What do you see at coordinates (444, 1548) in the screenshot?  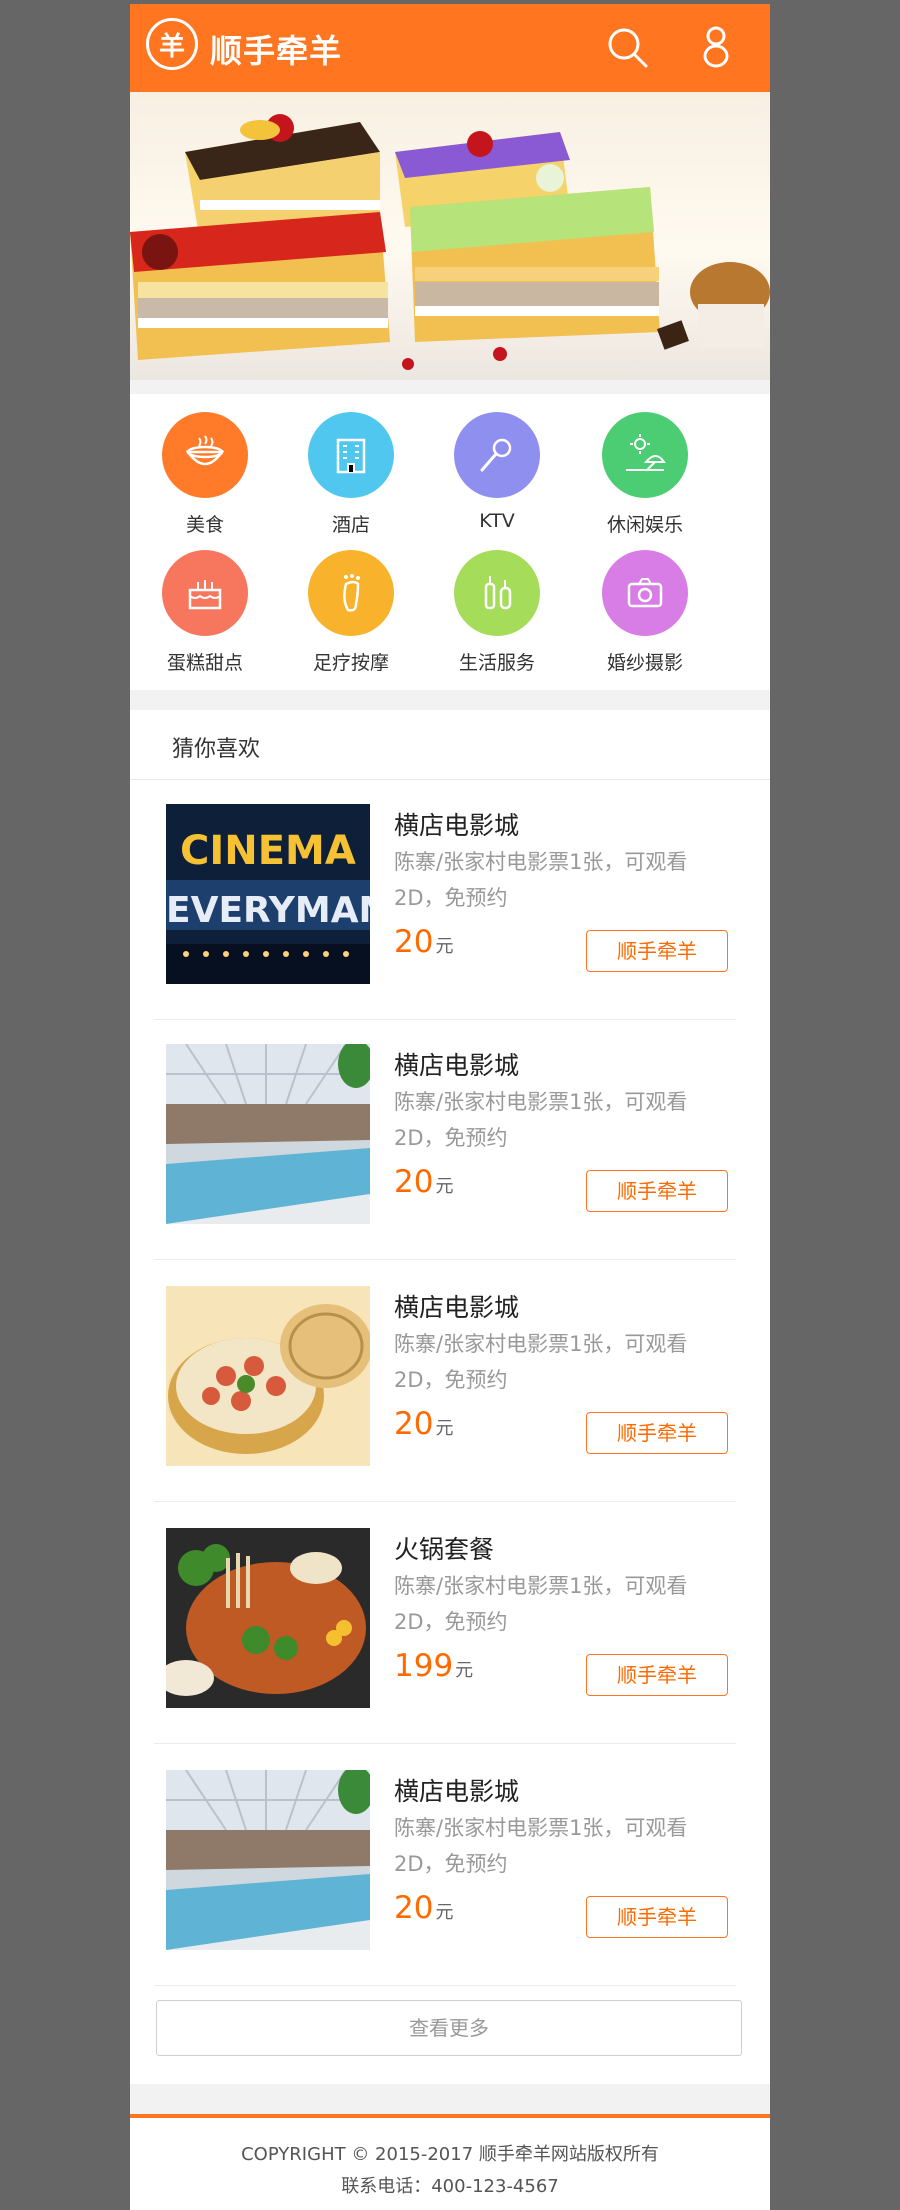 I see `item-title: 火锅套餐` at bounding box center [444, 1548].